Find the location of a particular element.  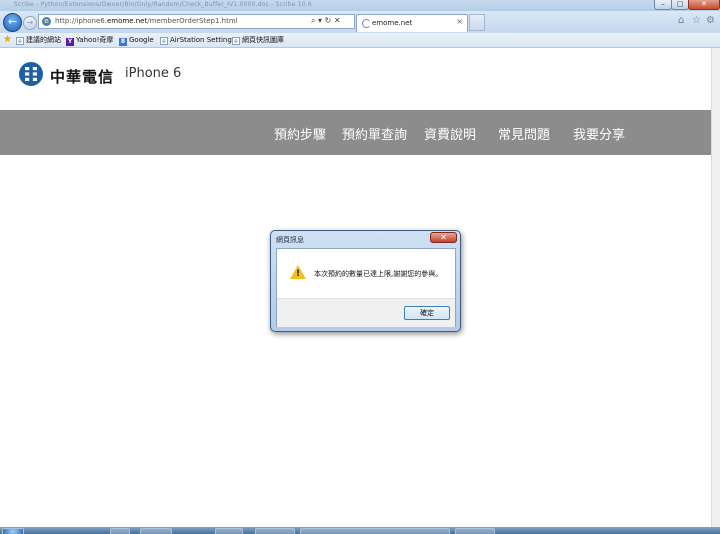

address-controls: ⌕ ▾ ↻ ✕ is located at coordinates (326, 21).